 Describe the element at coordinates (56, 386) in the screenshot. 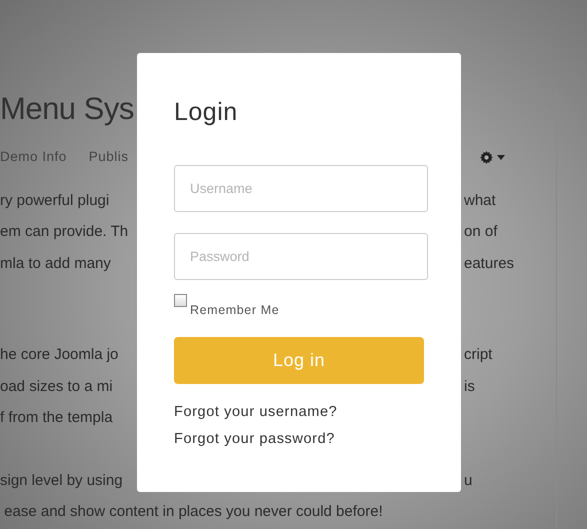

I see `paragraph-text: oad sizes to a mi` at that location.